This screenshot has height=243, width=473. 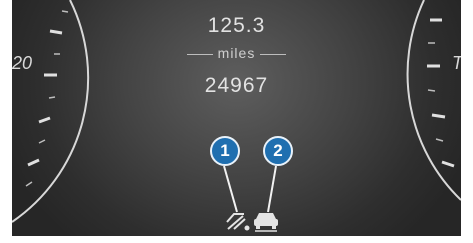 I want to click on bottom-margin, so click(x=236, y=239).